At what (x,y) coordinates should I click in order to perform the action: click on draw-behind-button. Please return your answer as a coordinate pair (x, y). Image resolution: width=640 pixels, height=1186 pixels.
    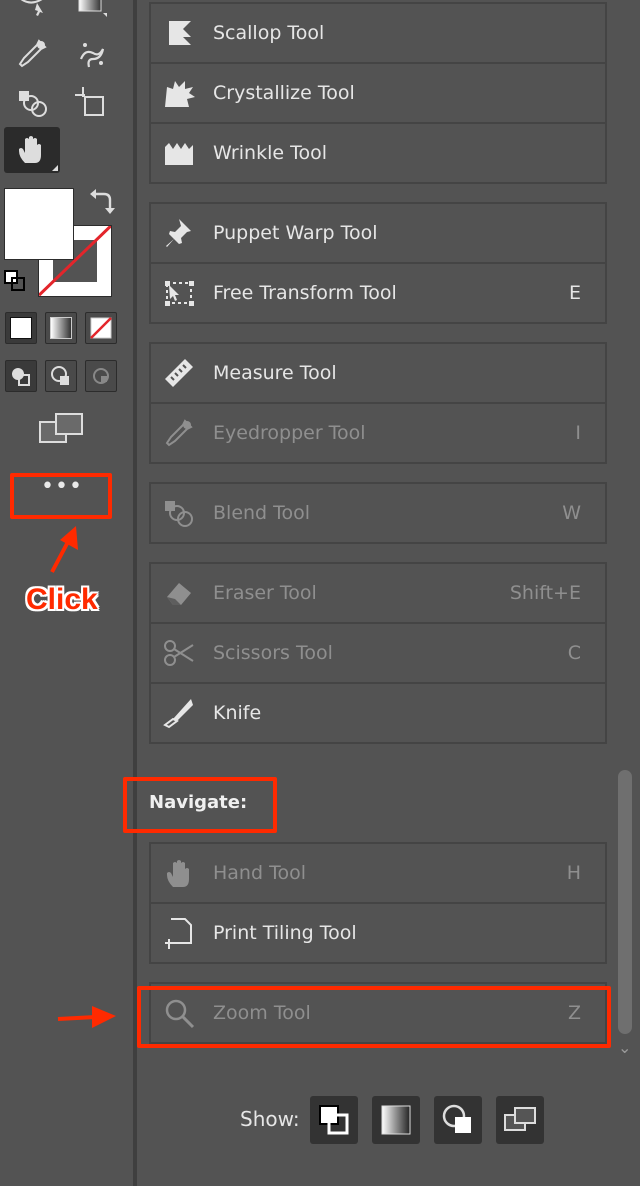
    Looking at the image, I should click on (61, 376).